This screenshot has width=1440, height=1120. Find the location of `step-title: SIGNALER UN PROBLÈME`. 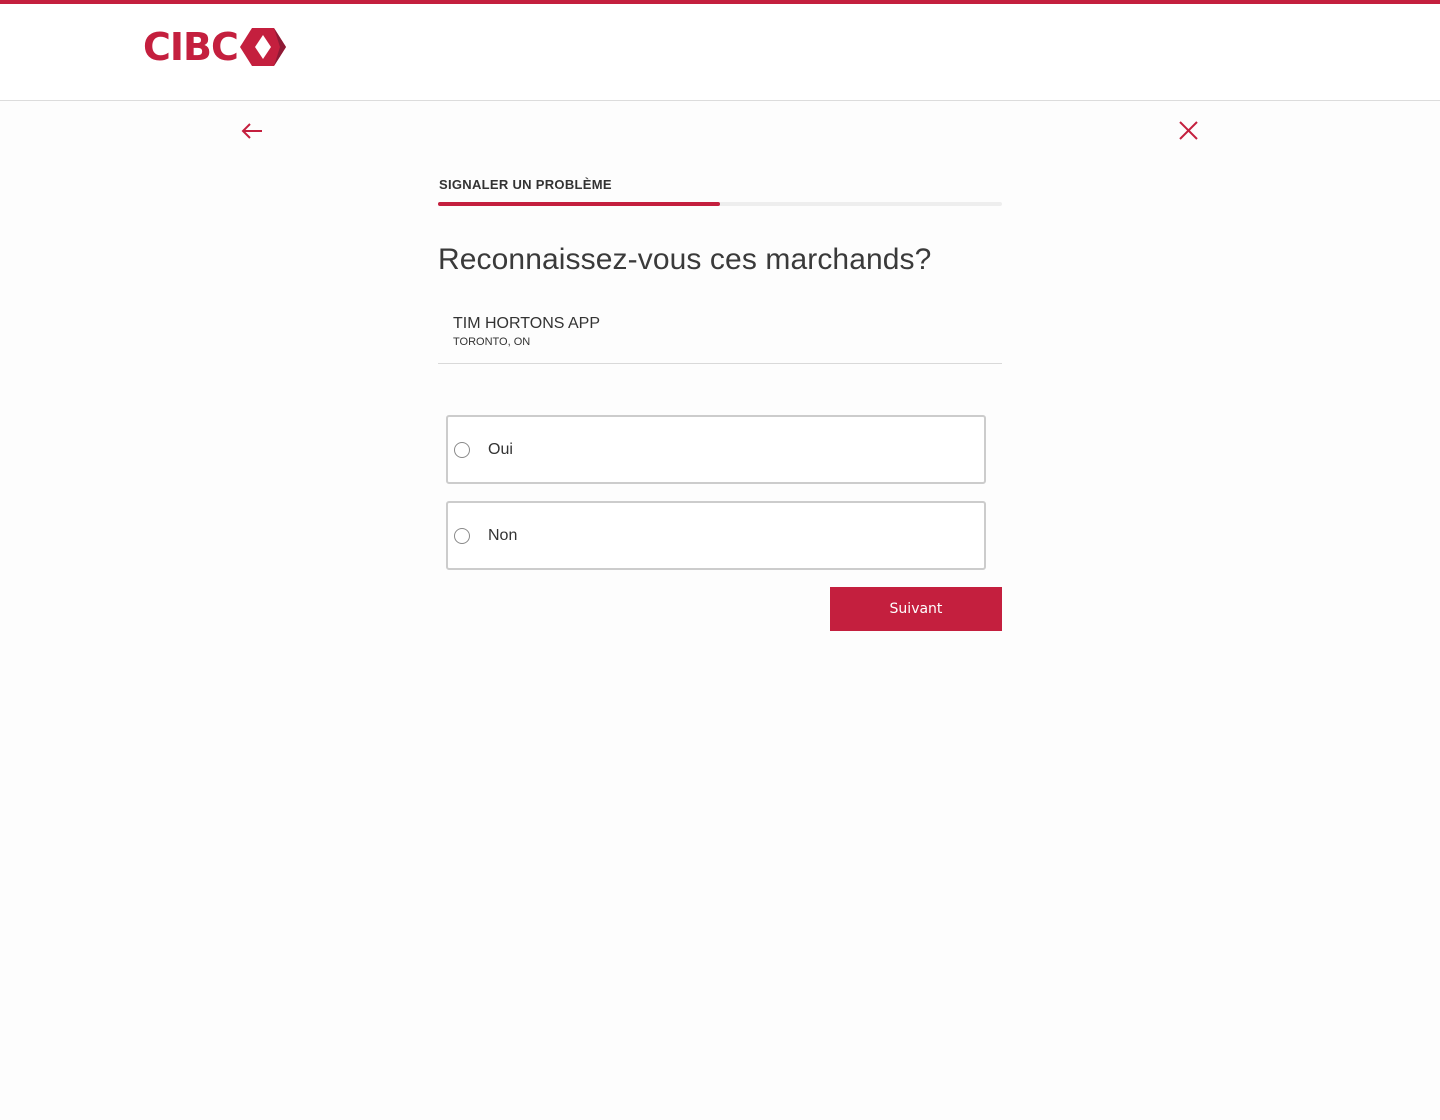

step-title: SIGNALER UN PROBLÈME is located at coordinates (525, 184).